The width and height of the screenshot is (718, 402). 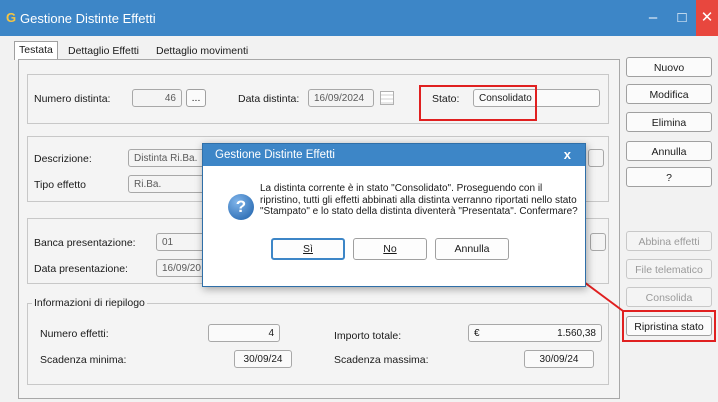 I want to click on riepilogo-title: Informazioni di riepilogo, so click(x=89, y=303).